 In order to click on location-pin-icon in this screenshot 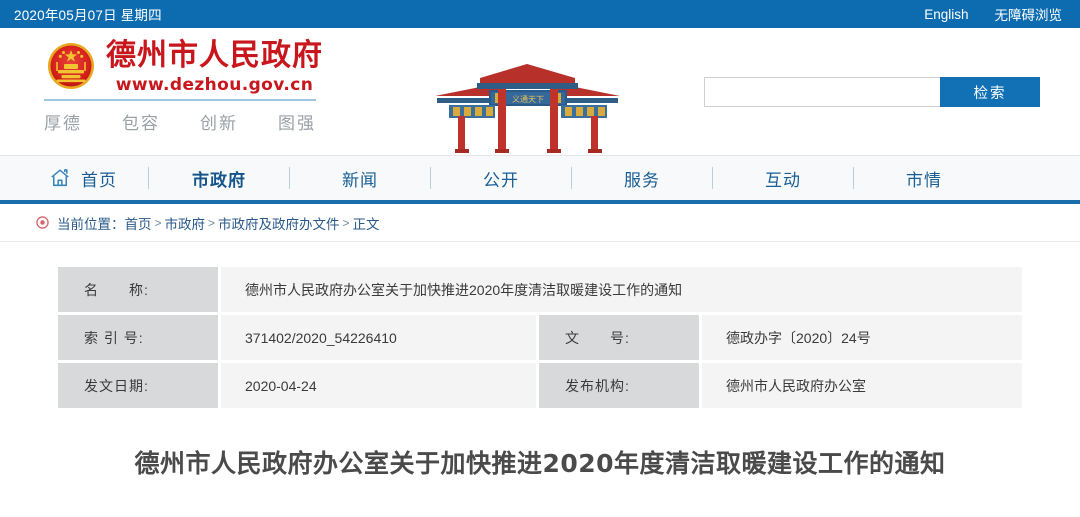, I will do `click(42, 222)`.